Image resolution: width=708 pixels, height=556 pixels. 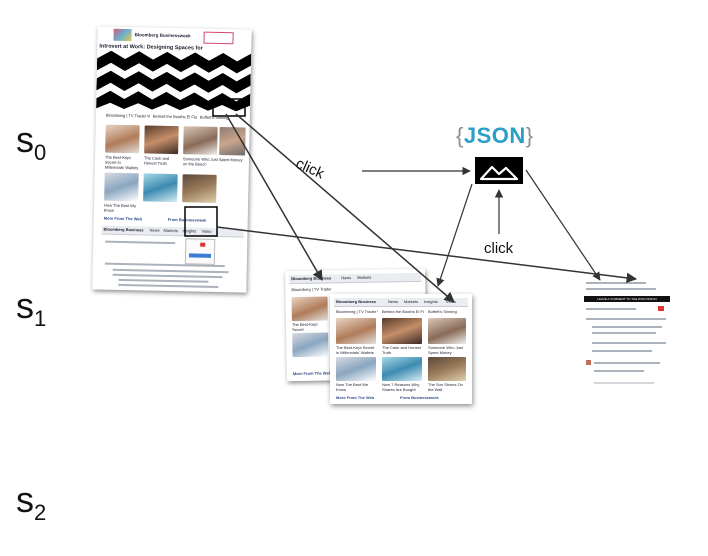 I want to click on popup-a-caption-1: The Best-Kept Secret, so click(x=311, y=326).